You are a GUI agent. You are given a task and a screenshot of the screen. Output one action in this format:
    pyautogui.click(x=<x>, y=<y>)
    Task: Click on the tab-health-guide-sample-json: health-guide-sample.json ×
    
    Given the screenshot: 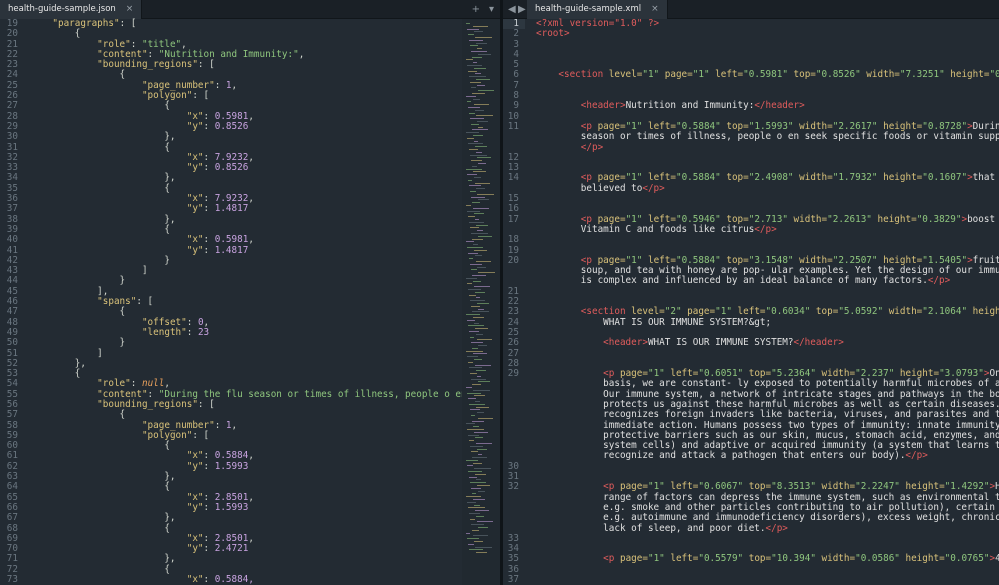 What is the action you would take?
    pyautogui.click(x=71, y=9)
    